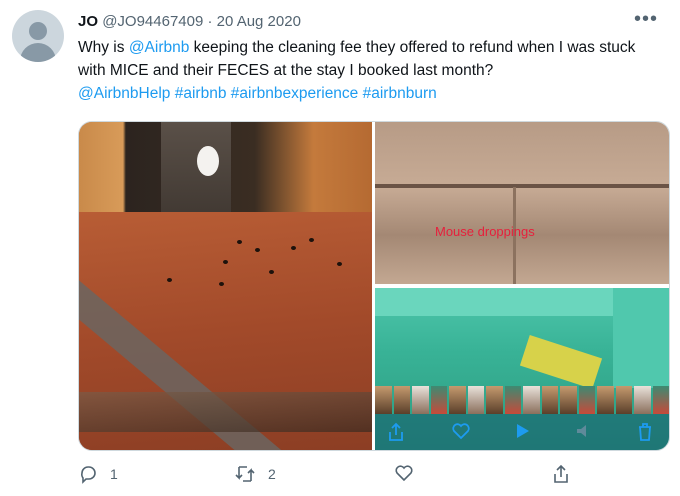  I want to click on retweet-button: 2, so click(255, 474).